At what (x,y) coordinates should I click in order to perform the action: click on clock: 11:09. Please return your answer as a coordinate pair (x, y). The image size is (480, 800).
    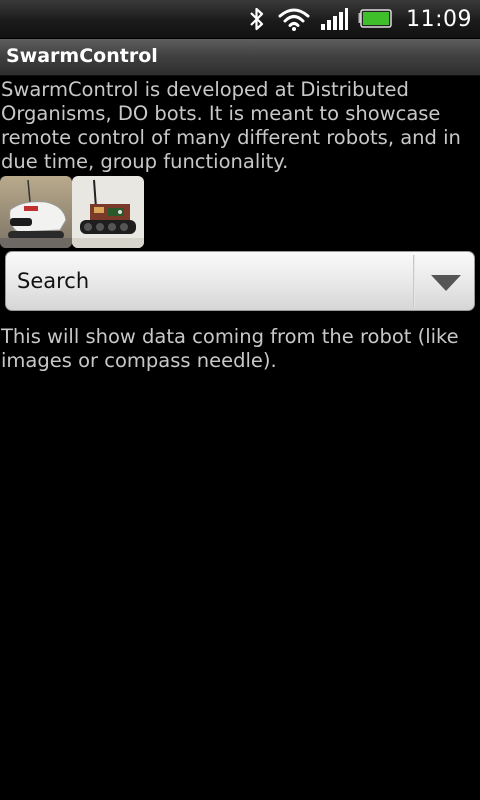
    Looking at the image, I should click on (439, 19).